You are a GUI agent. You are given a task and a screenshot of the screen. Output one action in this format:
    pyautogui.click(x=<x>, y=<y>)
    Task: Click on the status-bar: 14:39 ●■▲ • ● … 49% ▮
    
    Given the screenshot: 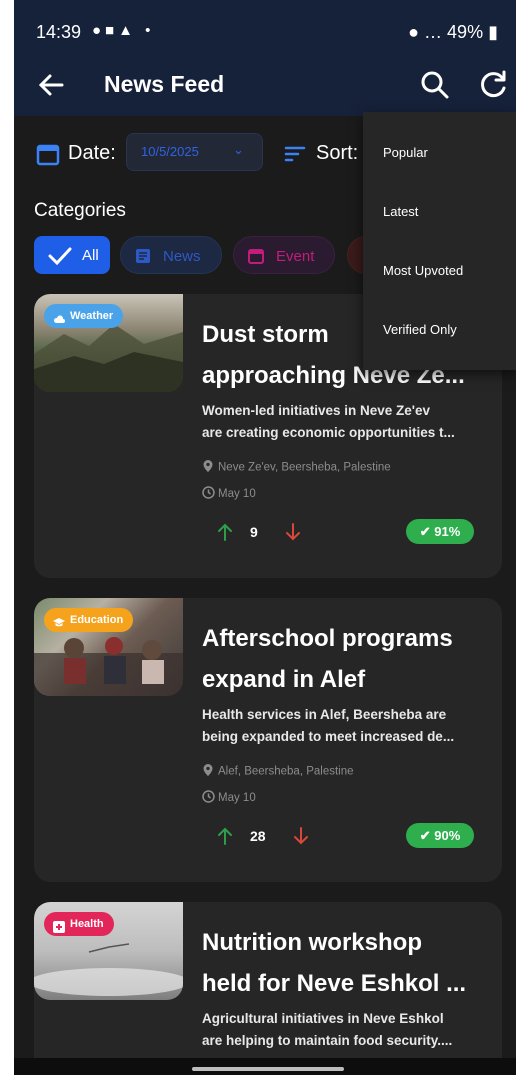 What is the action you would take?
    pyautogui.click(x=265, y=28)
    